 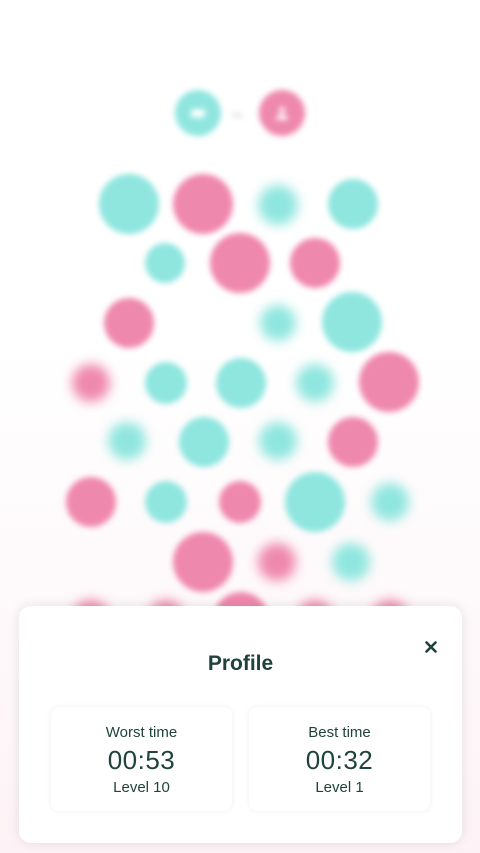 I want to click on worst-time-value: 00:53, so click(x=141, y=760).